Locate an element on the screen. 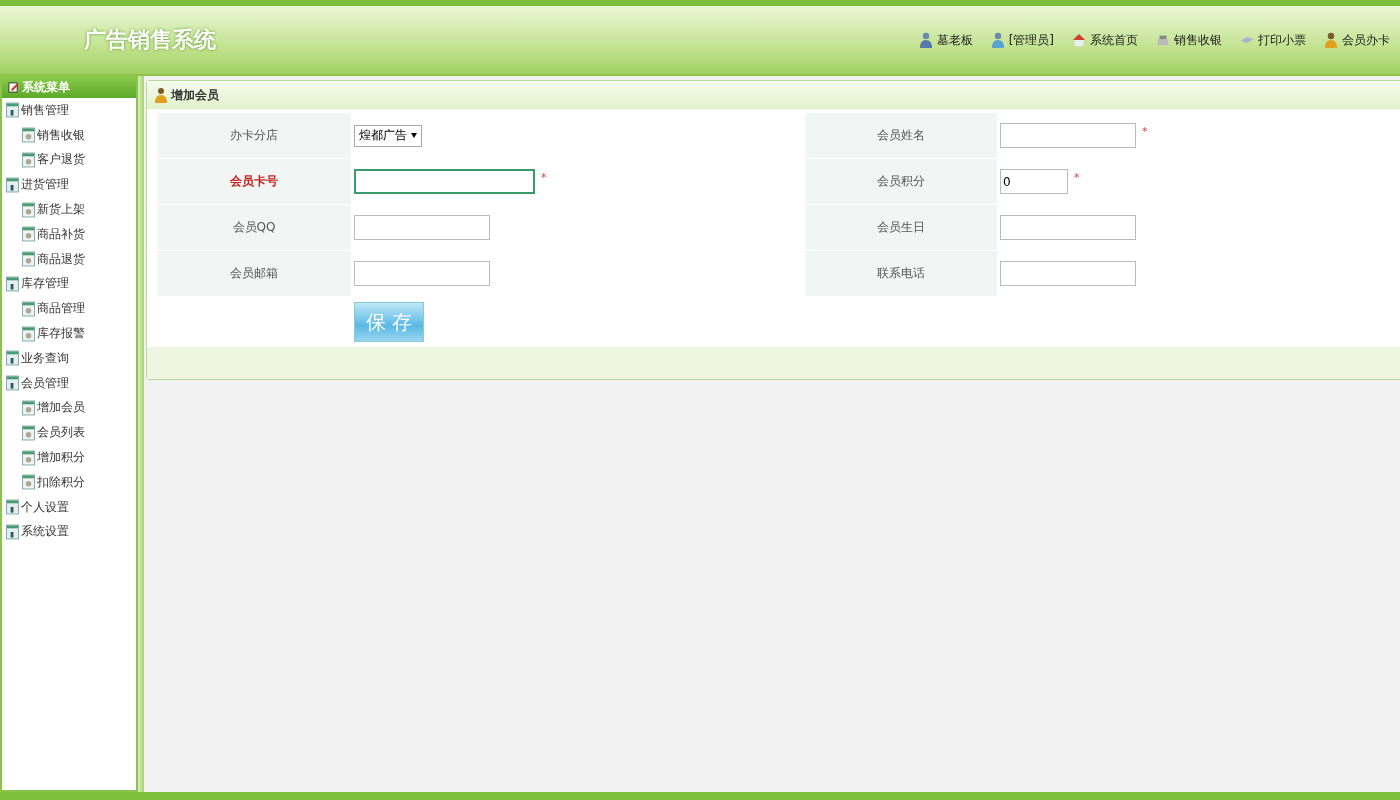  menu-item: 库存报警 is located at coordinates (69, 333).